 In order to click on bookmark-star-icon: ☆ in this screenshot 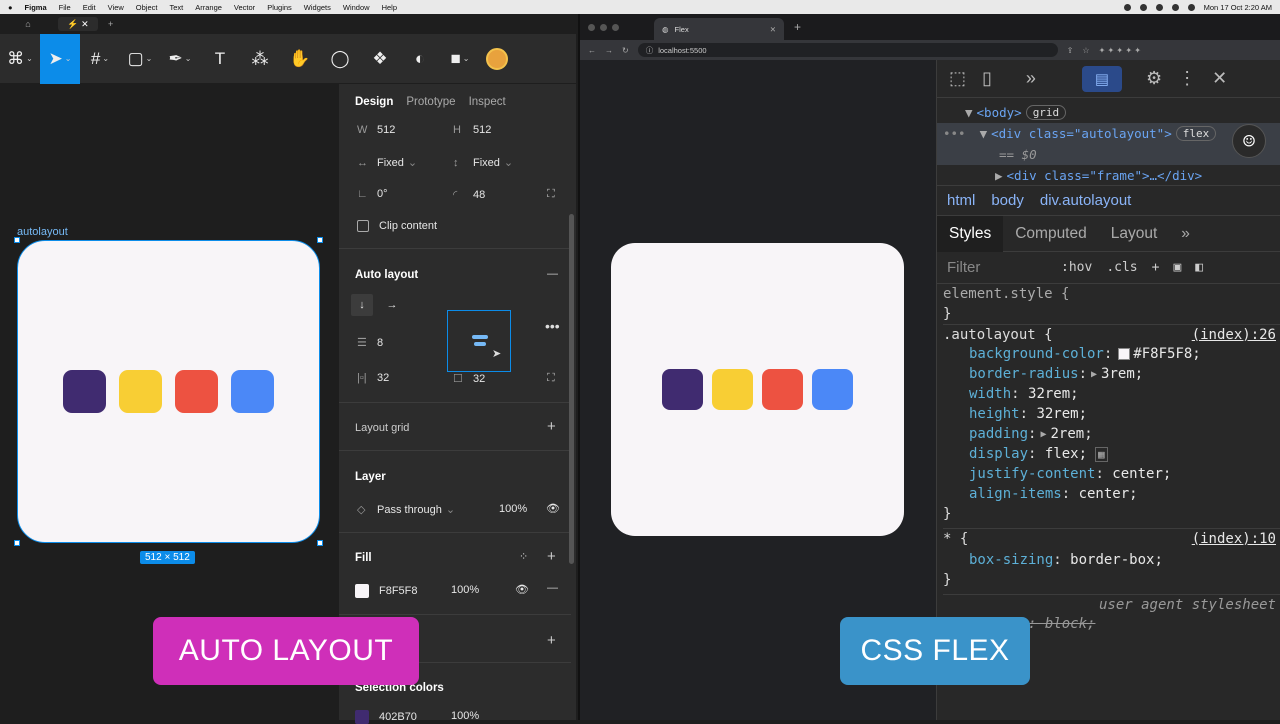, I will do `click(1085, 50)`.